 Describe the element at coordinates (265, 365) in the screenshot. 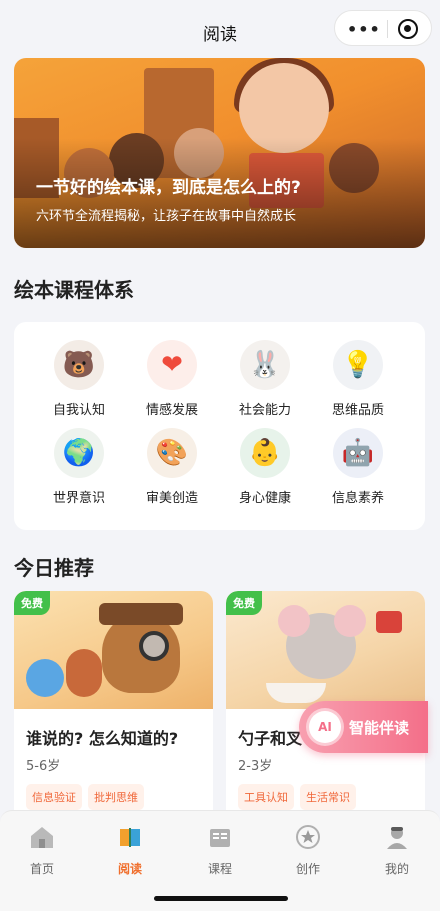

I see `friends-icon: 🐰` at that location.